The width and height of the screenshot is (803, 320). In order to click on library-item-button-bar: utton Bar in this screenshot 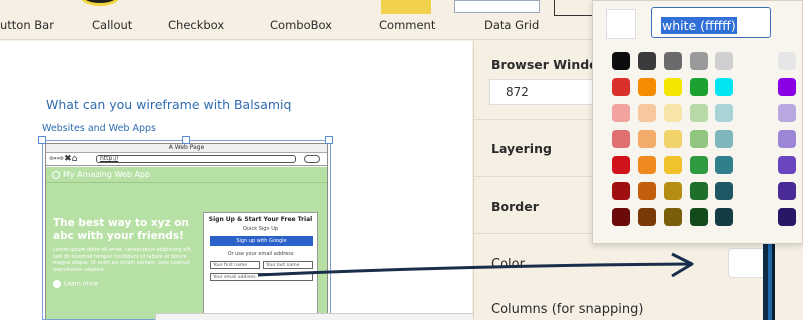, I will do `click(27, 25)`.